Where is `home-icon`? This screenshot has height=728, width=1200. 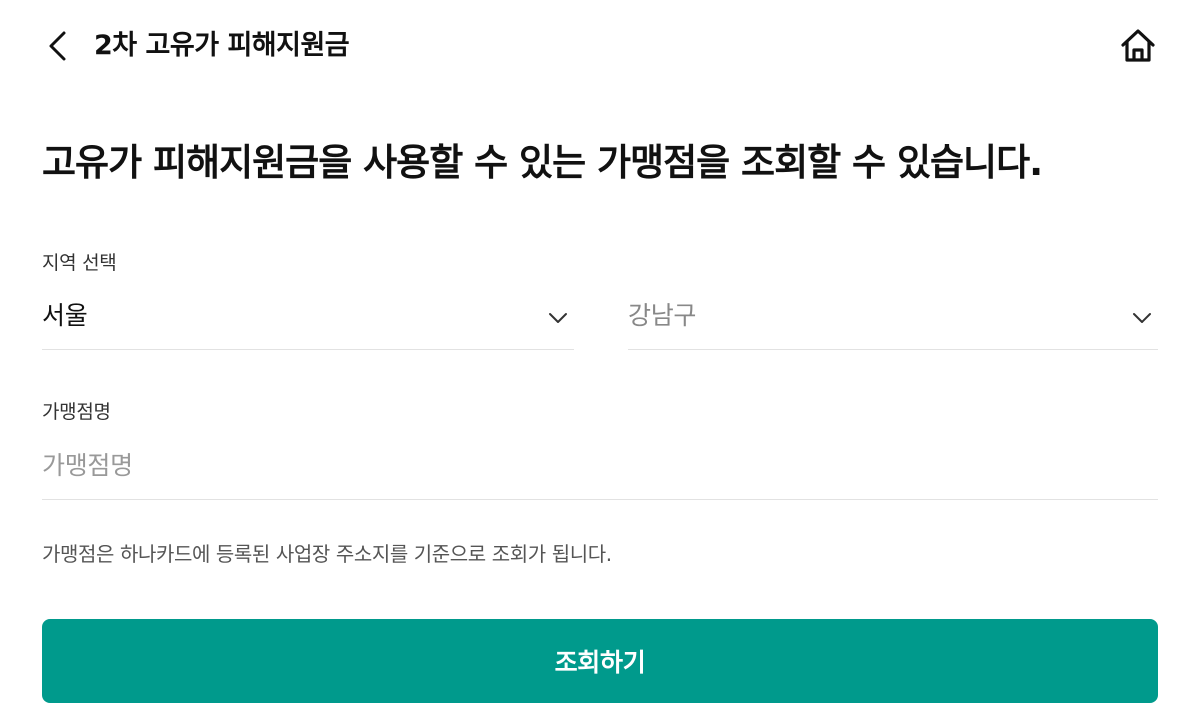
home-icon is located at coordinates (1138, 45).